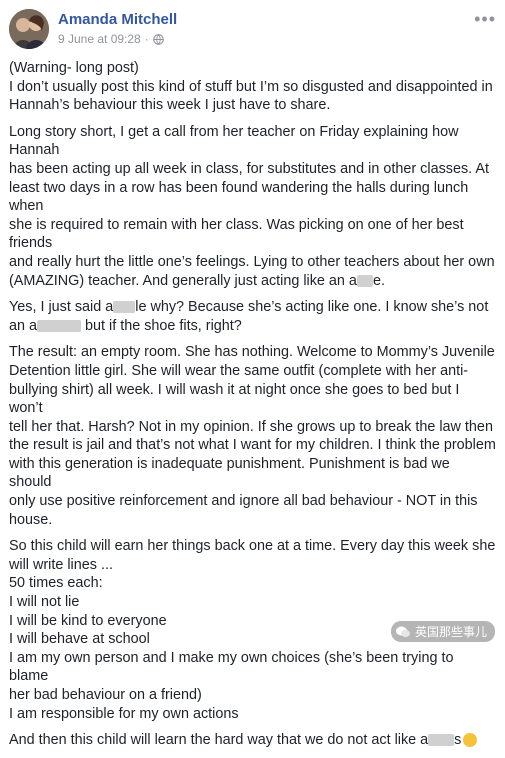 This screenshot has width=505, height=758. What do you see at coordinates (56, 583) in the screenshot?
I see `post-line: 50 times each:` at bounding box center [56, 583].